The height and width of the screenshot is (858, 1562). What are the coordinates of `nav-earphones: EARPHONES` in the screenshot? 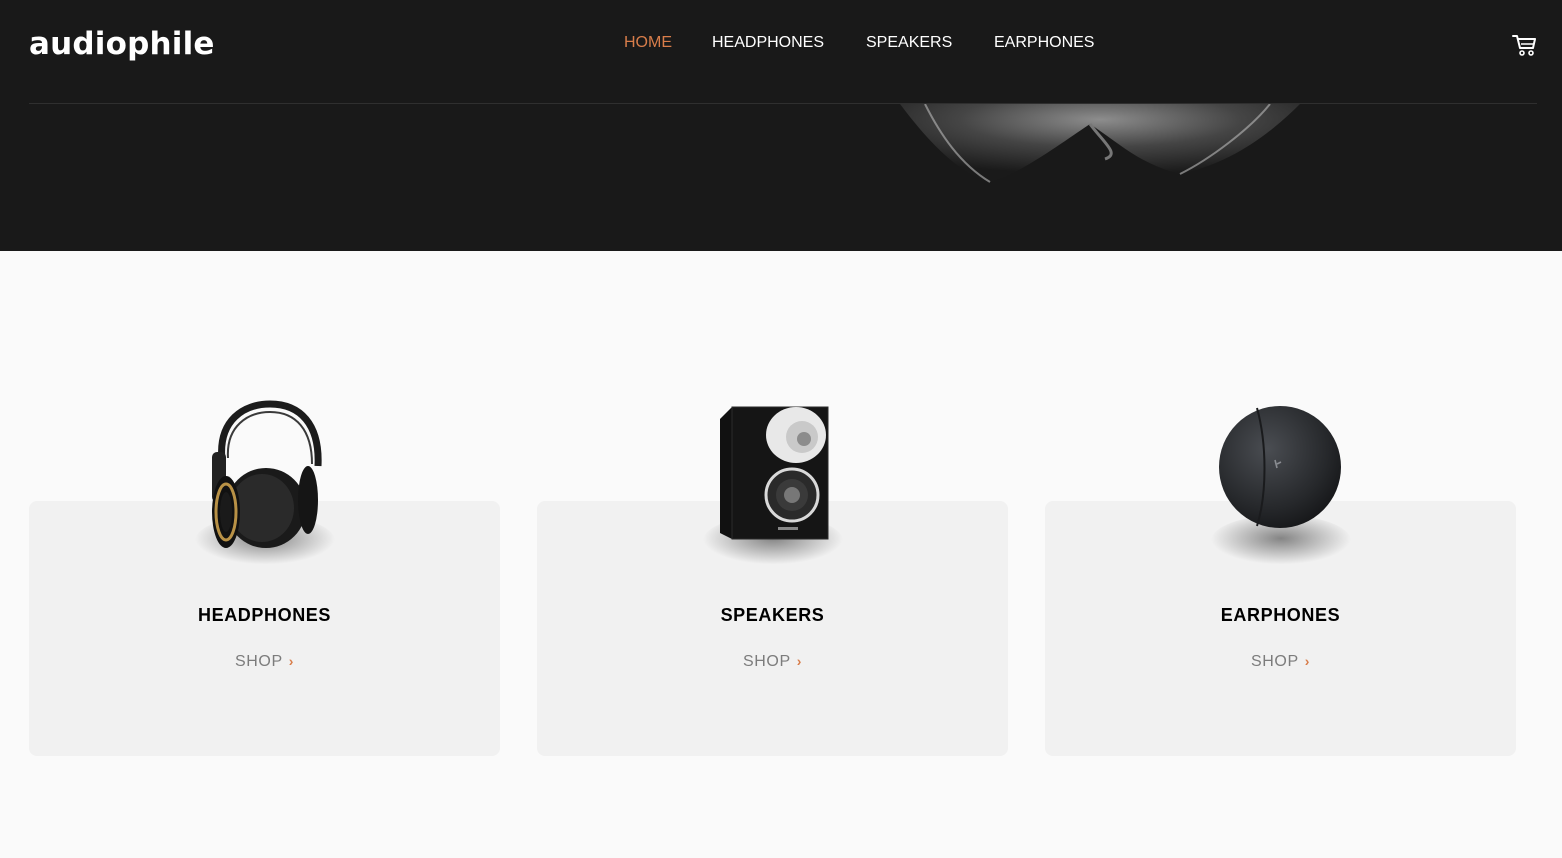 It's located at (1044, 43).